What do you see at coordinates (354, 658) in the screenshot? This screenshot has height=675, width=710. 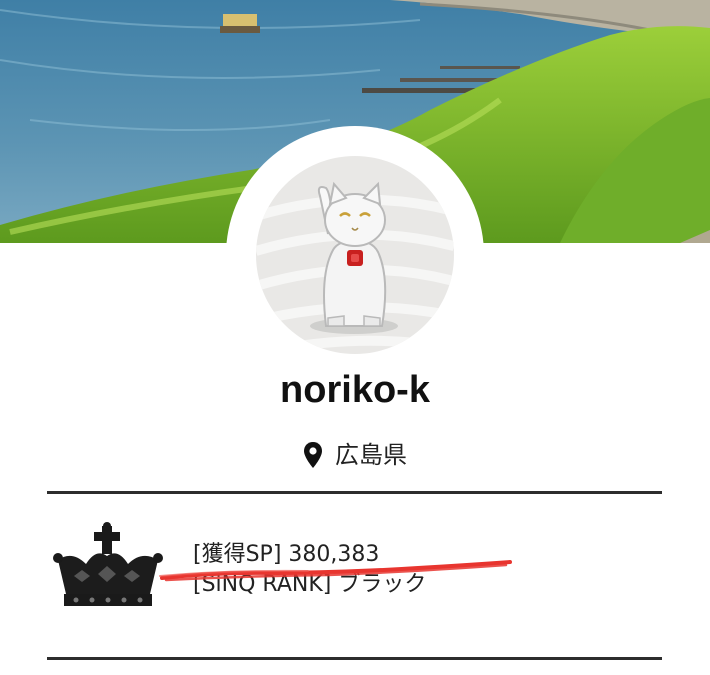 I see `divider-bottom` at bounding box center [354, 658].